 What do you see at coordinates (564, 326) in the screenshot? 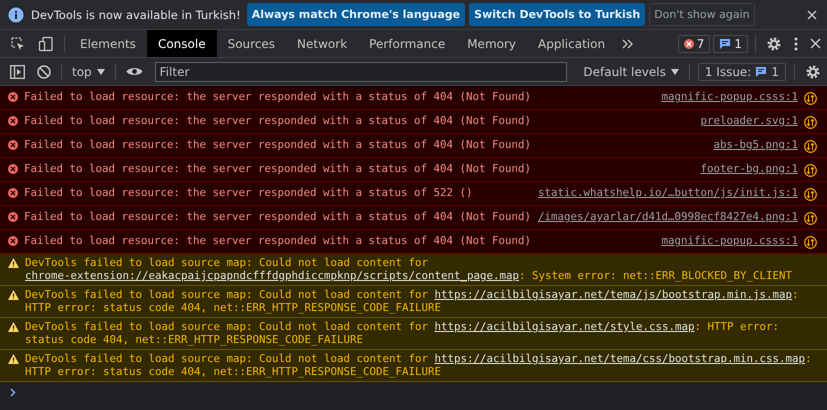
I see `source-map-link: https://acilbilgisayar.net/style.css.map` at bounding box center [564, 326].